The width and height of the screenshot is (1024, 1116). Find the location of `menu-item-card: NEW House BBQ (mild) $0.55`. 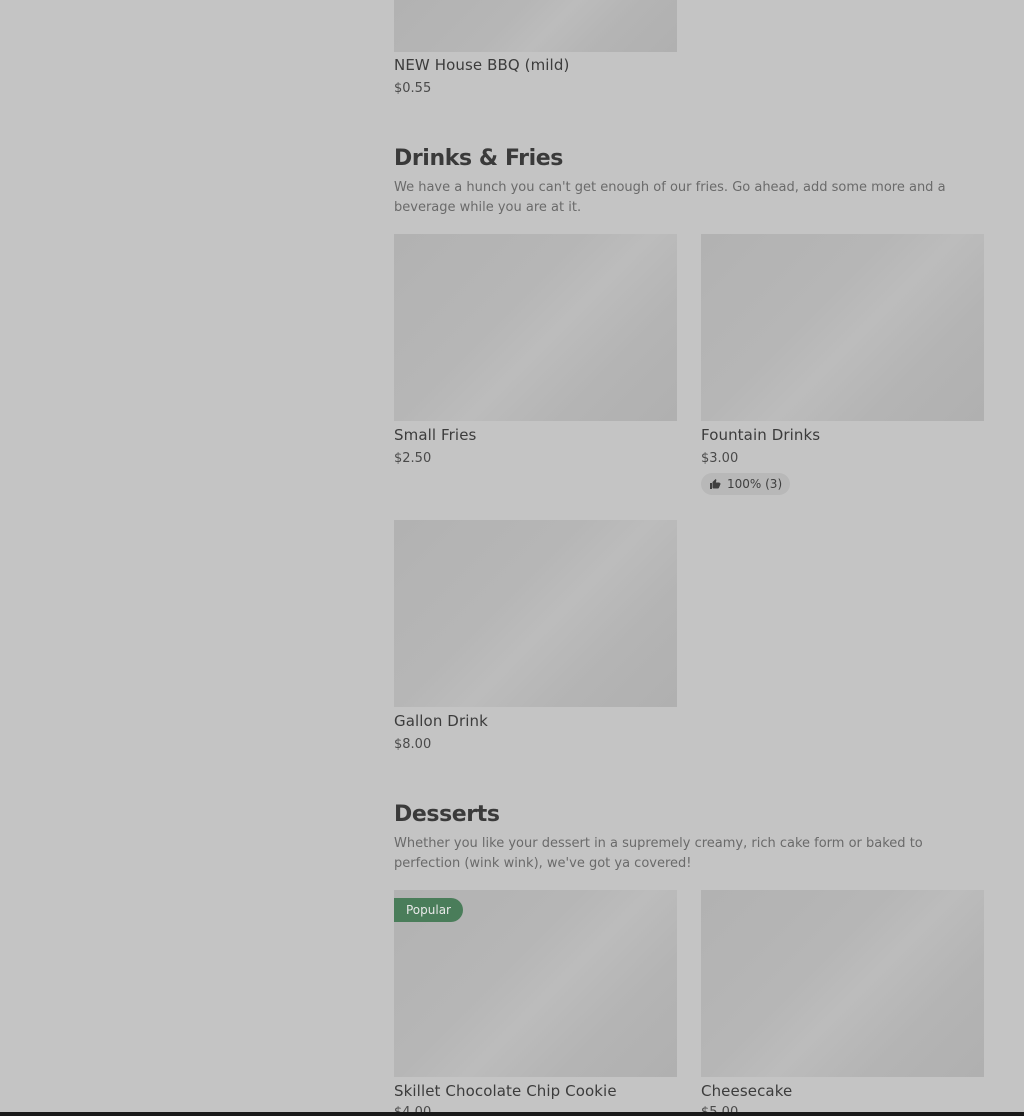

menu-item-card: NEW House BBQ (mild) $0.55 is located at coordinates (535, 50).